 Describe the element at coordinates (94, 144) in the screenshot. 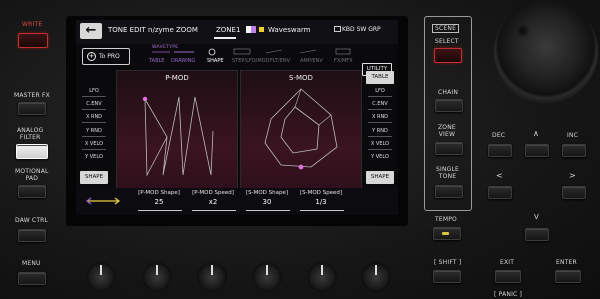

I see `left-x-velo: X VELO` at that location.